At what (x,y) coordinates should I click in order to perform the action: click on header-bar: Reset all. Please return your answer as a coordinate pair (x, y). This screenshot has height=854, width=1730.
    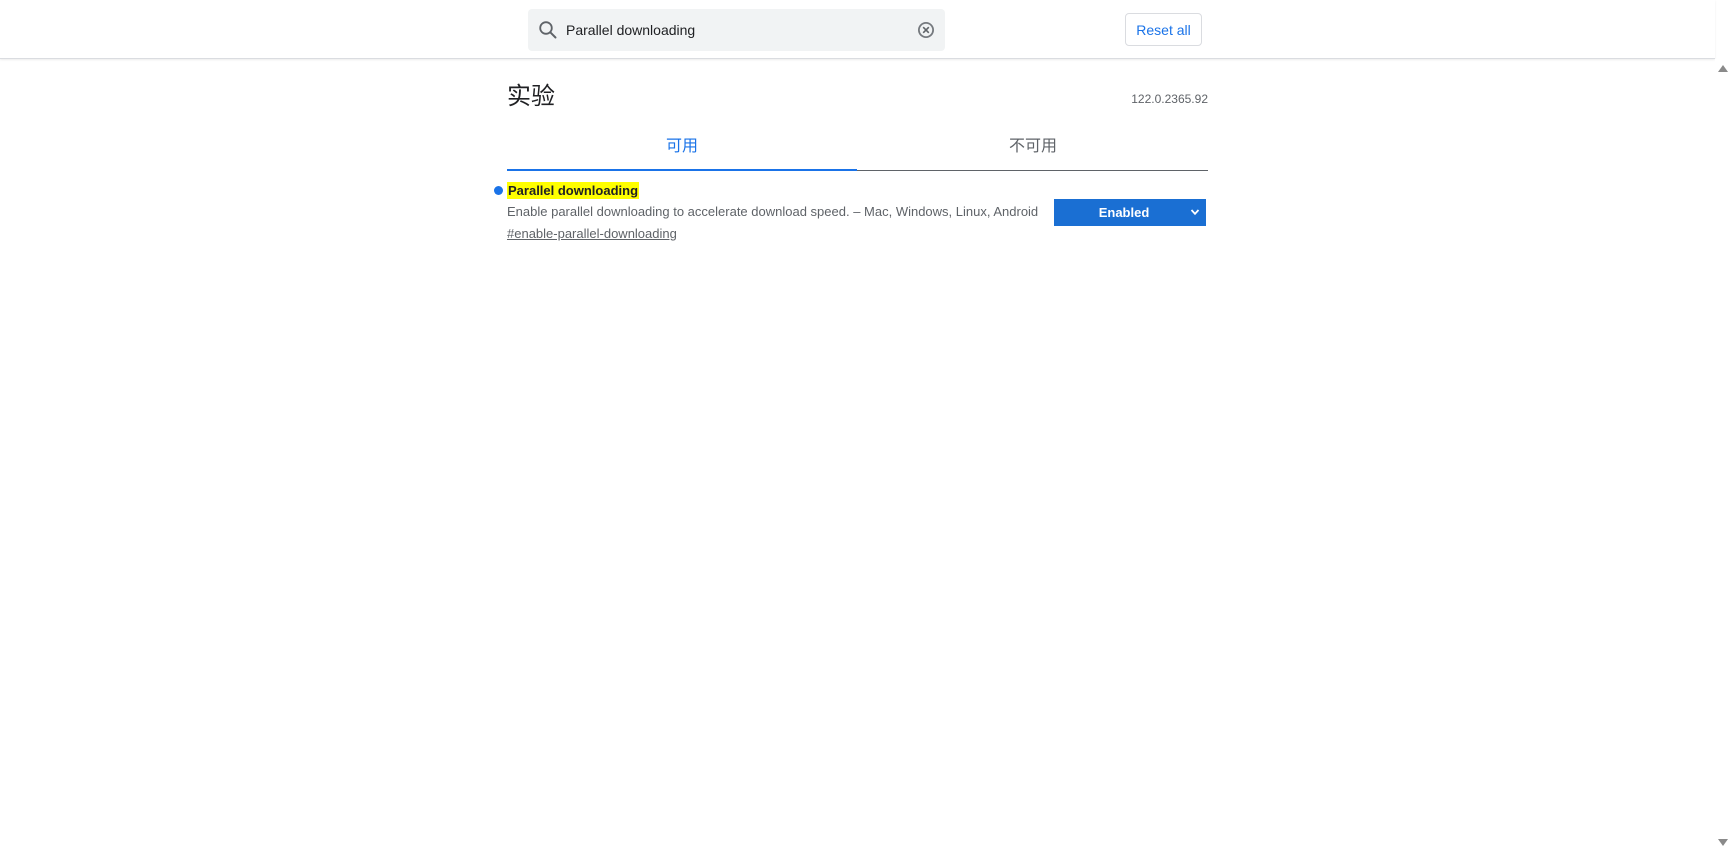
    Looking at the image, I should click on (857, 29).